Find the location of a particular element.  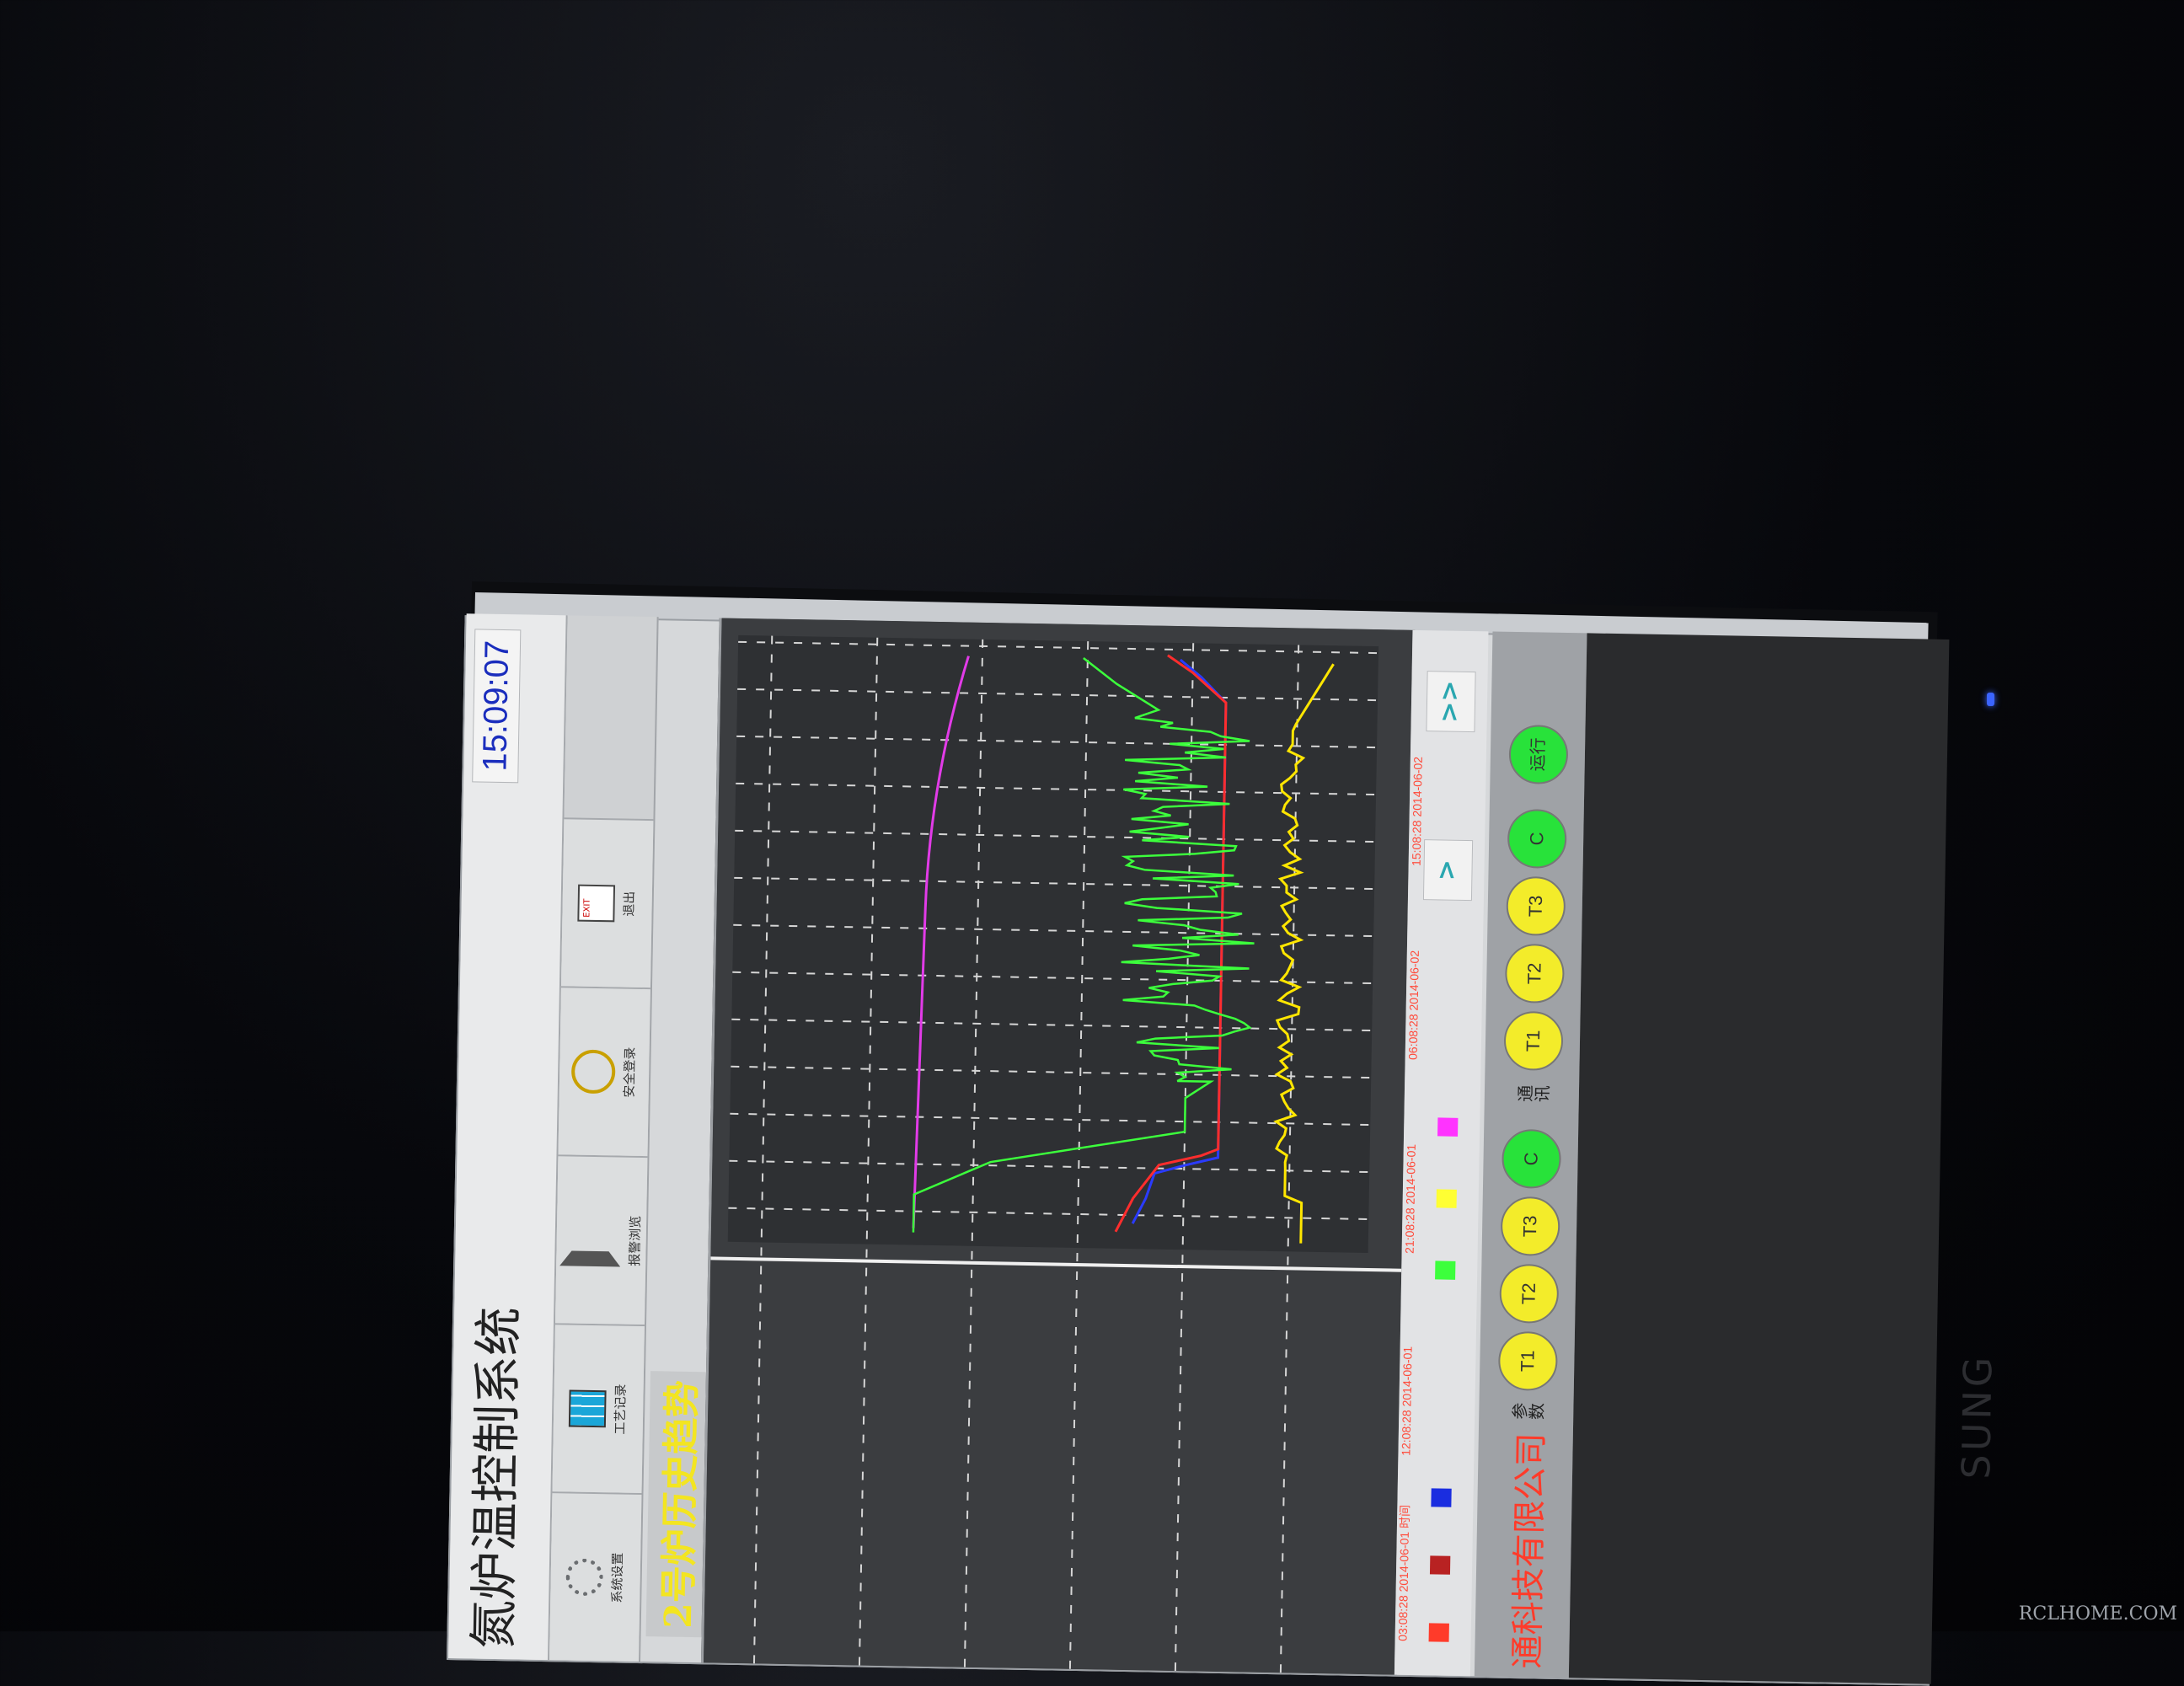

comm-lamp-t1: T1 is located at coordinates (1533, 1041).